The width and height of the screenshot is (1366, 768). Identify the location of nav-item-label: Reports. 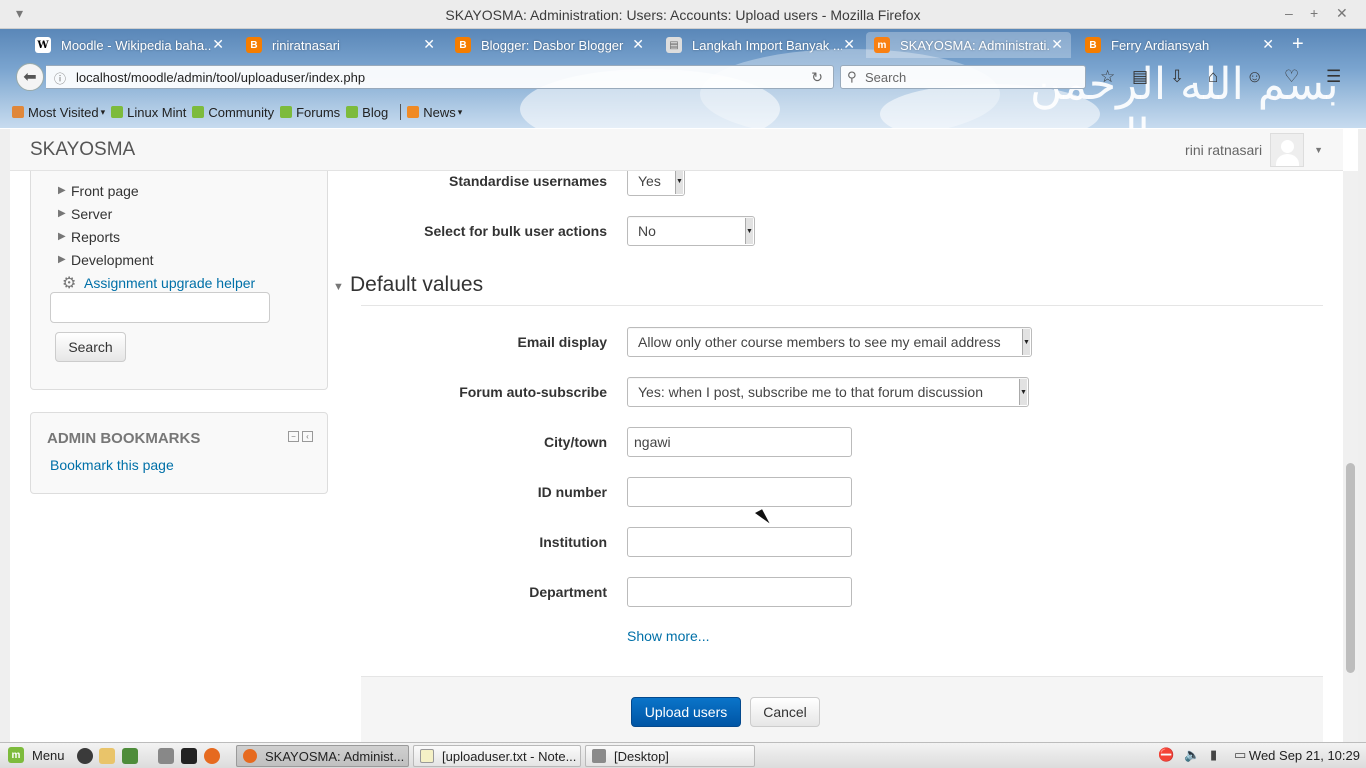
(96, 237).